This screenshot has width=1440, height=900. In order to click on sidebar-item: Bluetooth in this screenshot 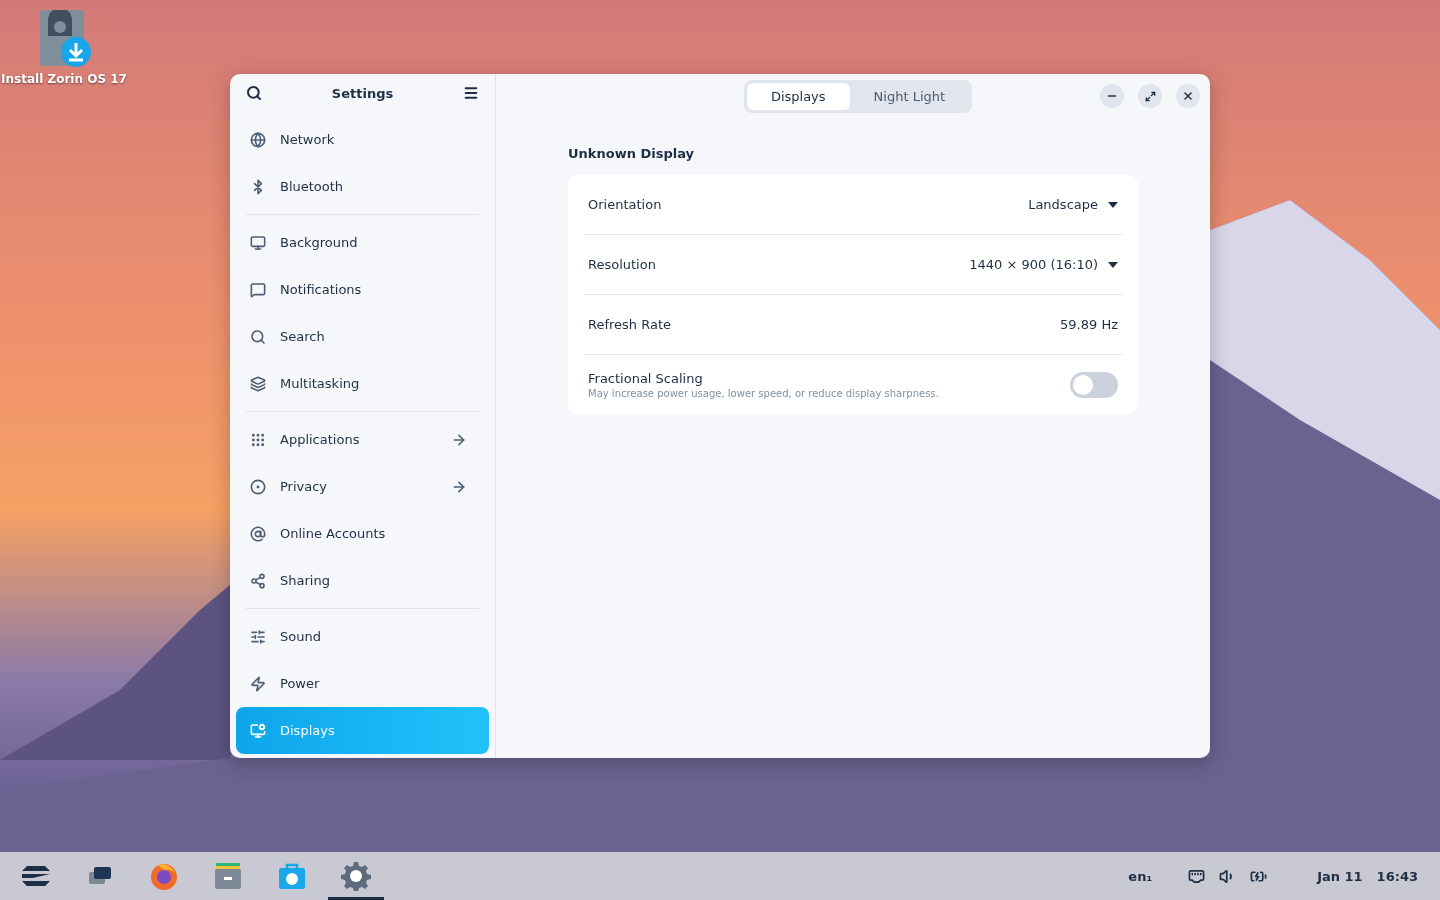, I will do `click(362, 186)`.